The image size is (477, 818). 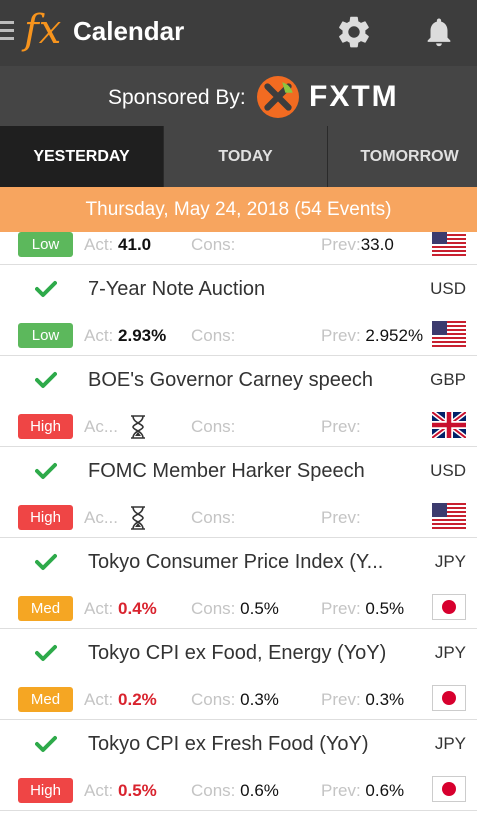 I want to click on event-name: Tokyo CPI ex Food, Energy (YoY), so click(x=237, y=653).